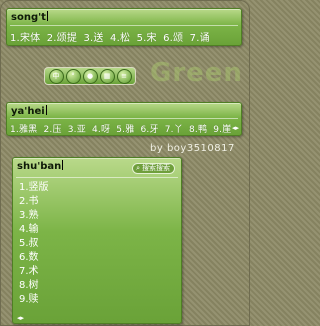 The width and height of the screenshot is (320, 326). I want to click on candidate-5: 5.雅, so click(125, 130).